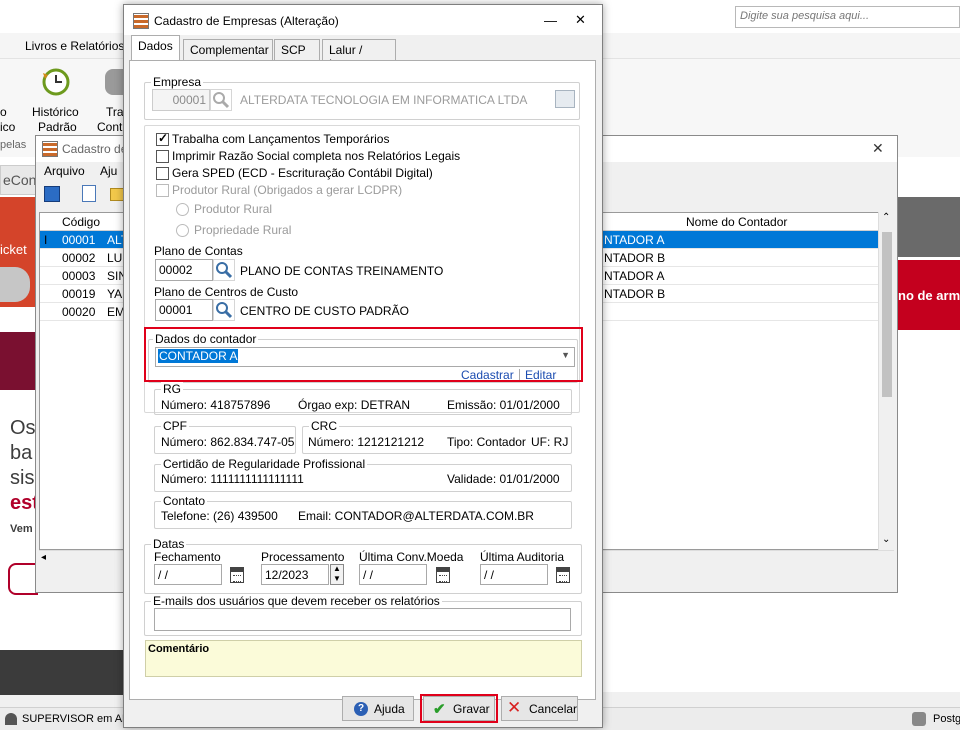  What do you see at coordinates (264, 464) in the screenshot?
I see `certidao-group-title: Certidão de Regularidade Profissional` at bounding box center [264, 464].